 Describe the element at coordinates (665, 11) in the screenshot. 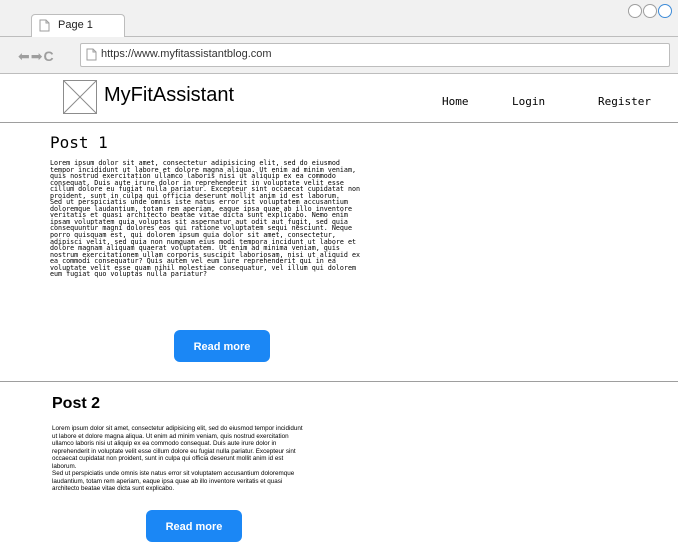

I see `close-circle-icon` at that location.